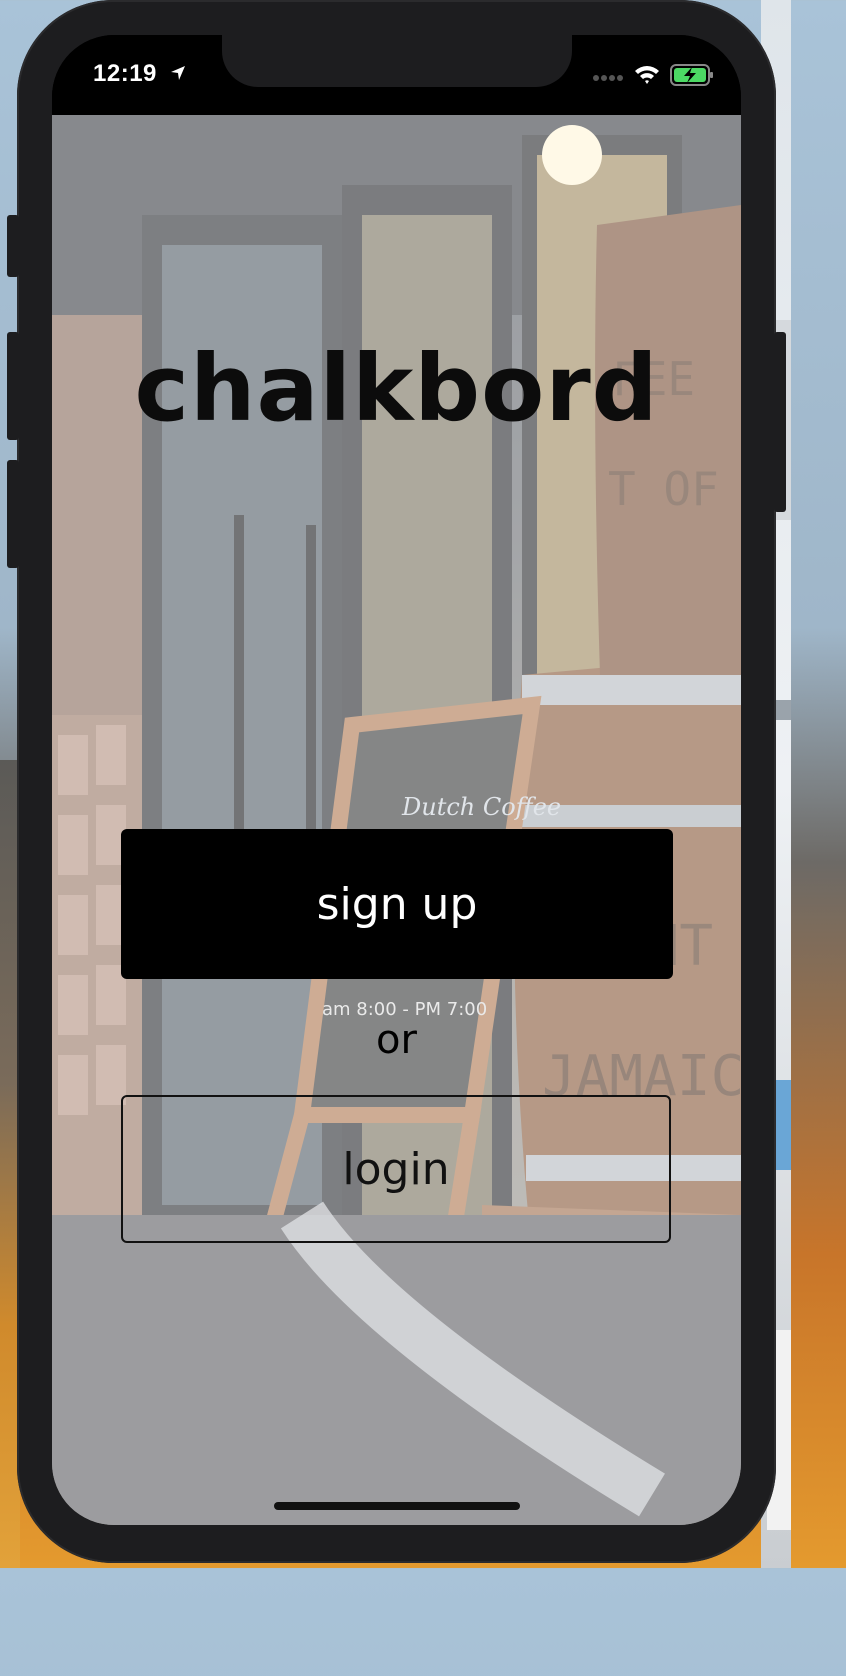 The width and height of the screenshot is (846, 1676). What do you see at coordinates (397, 61) in the screenshot?
I see `notch` at bounding box center [397, 61].